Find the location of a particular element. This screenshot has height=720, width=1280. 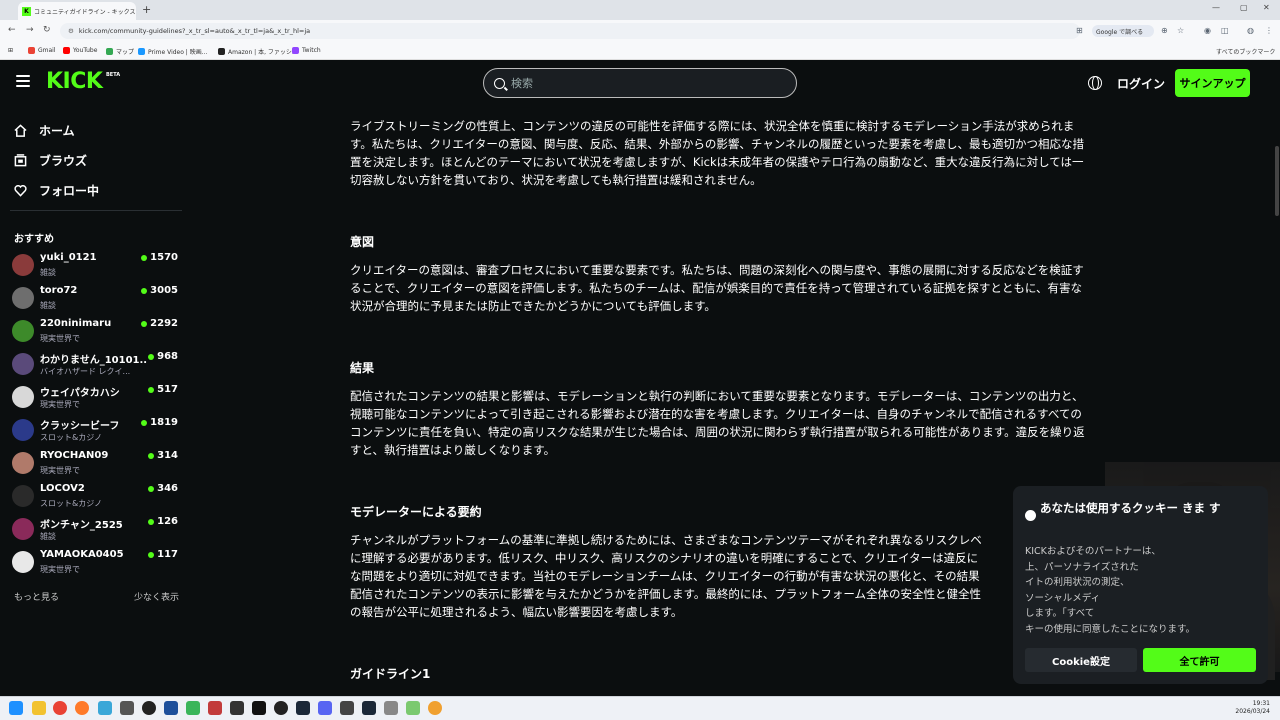

clock-time: 19:31 is located at coordinates (1261, 703).